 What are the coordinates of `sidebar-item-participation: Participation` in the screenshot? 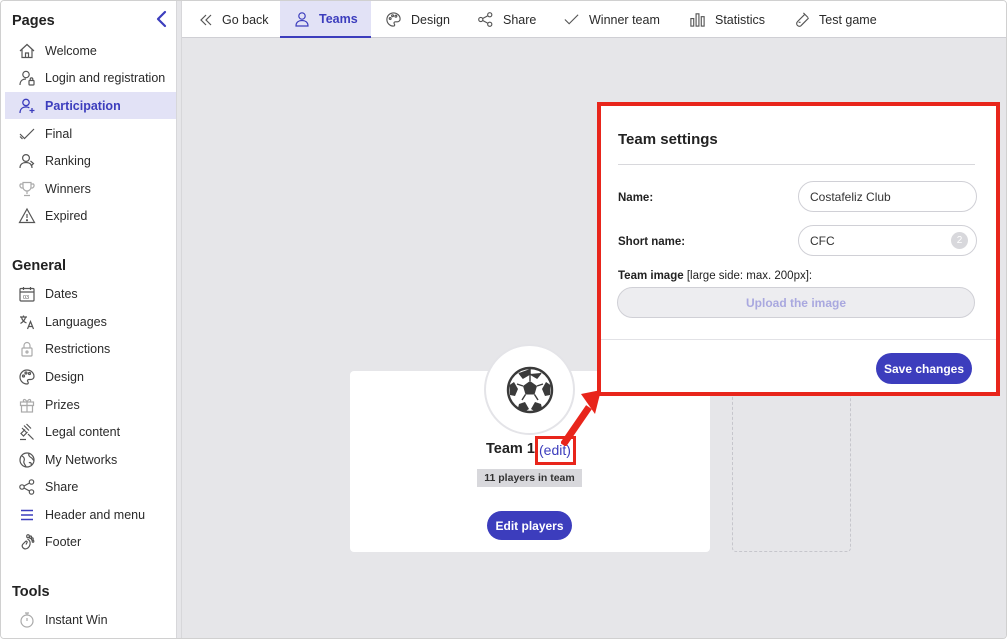 It's located at (90, 105).